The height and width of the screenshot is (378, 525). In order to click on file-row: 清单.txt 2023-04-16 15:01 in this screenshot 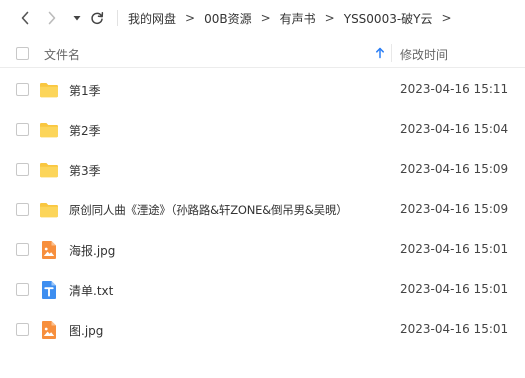, I will do `click(262, 290)`.